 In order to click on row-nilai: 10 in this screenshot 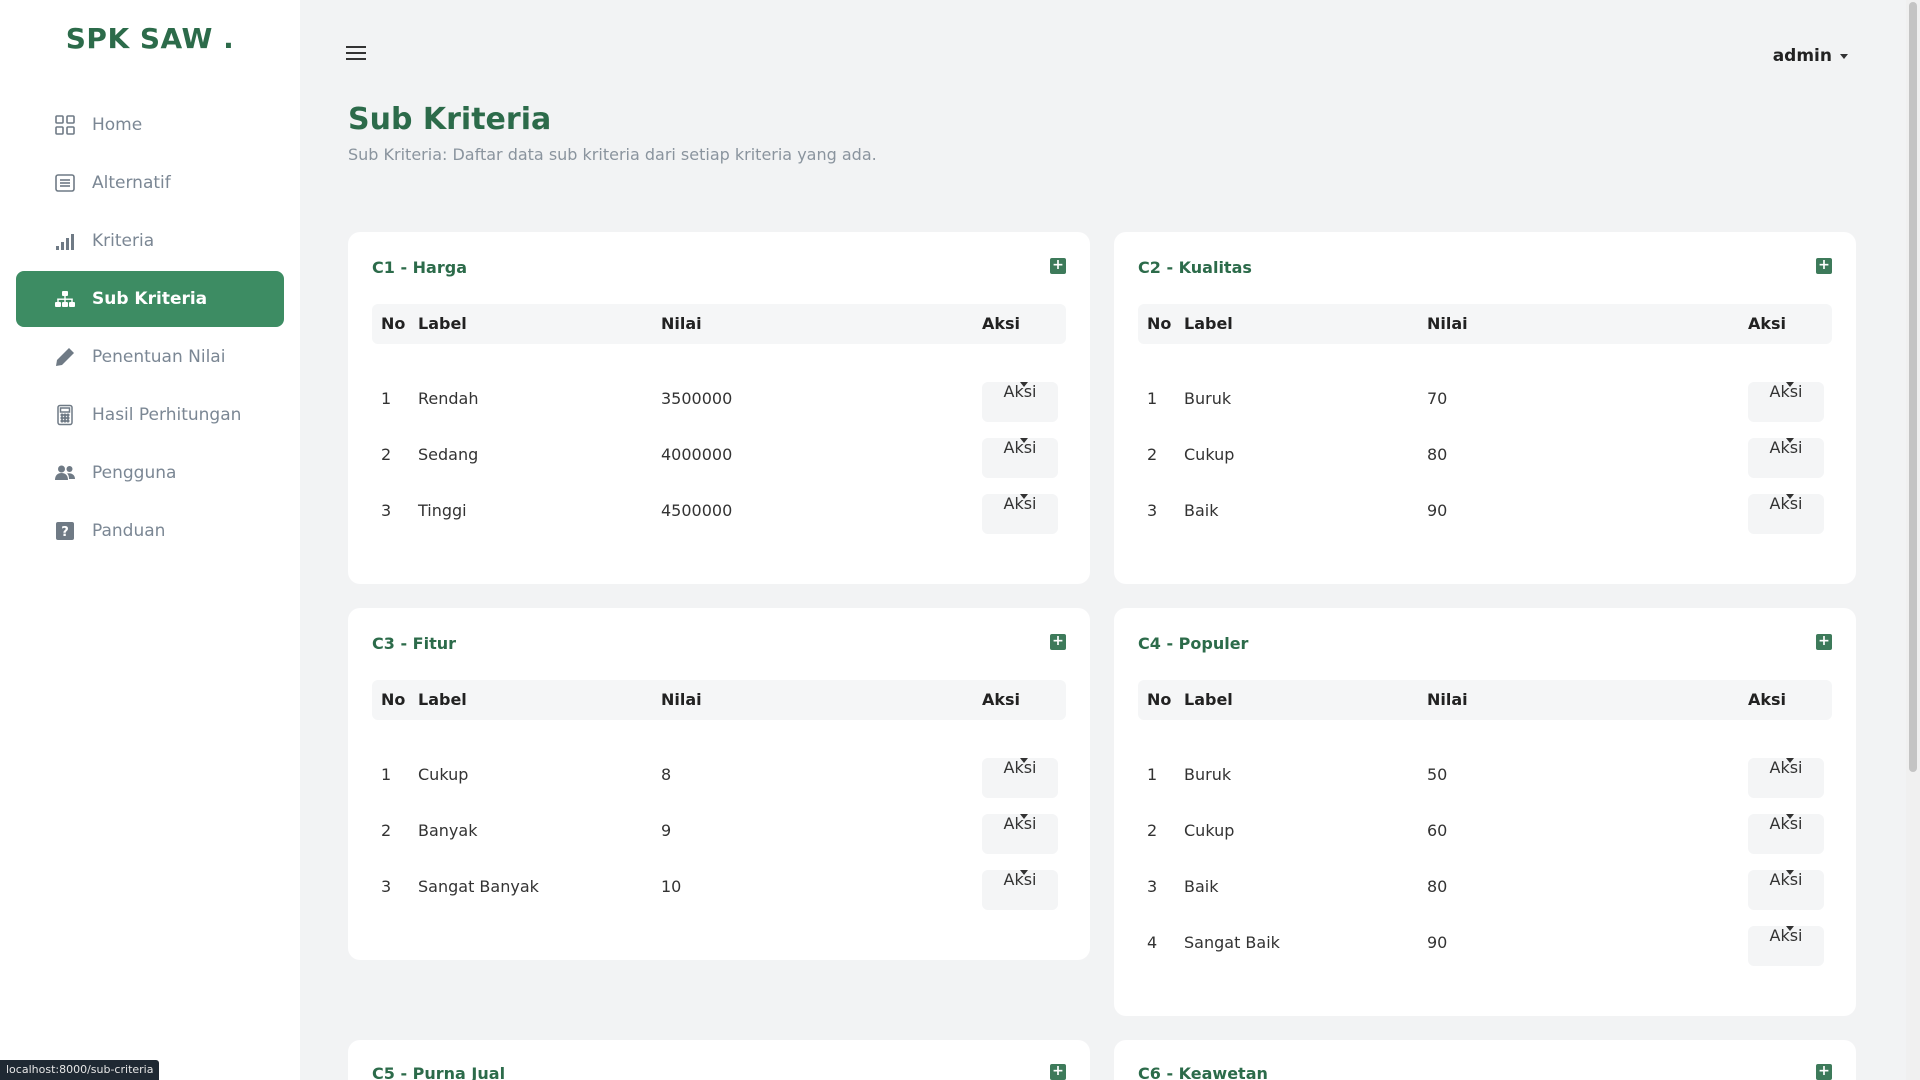, I will do `click(671, 886)`.